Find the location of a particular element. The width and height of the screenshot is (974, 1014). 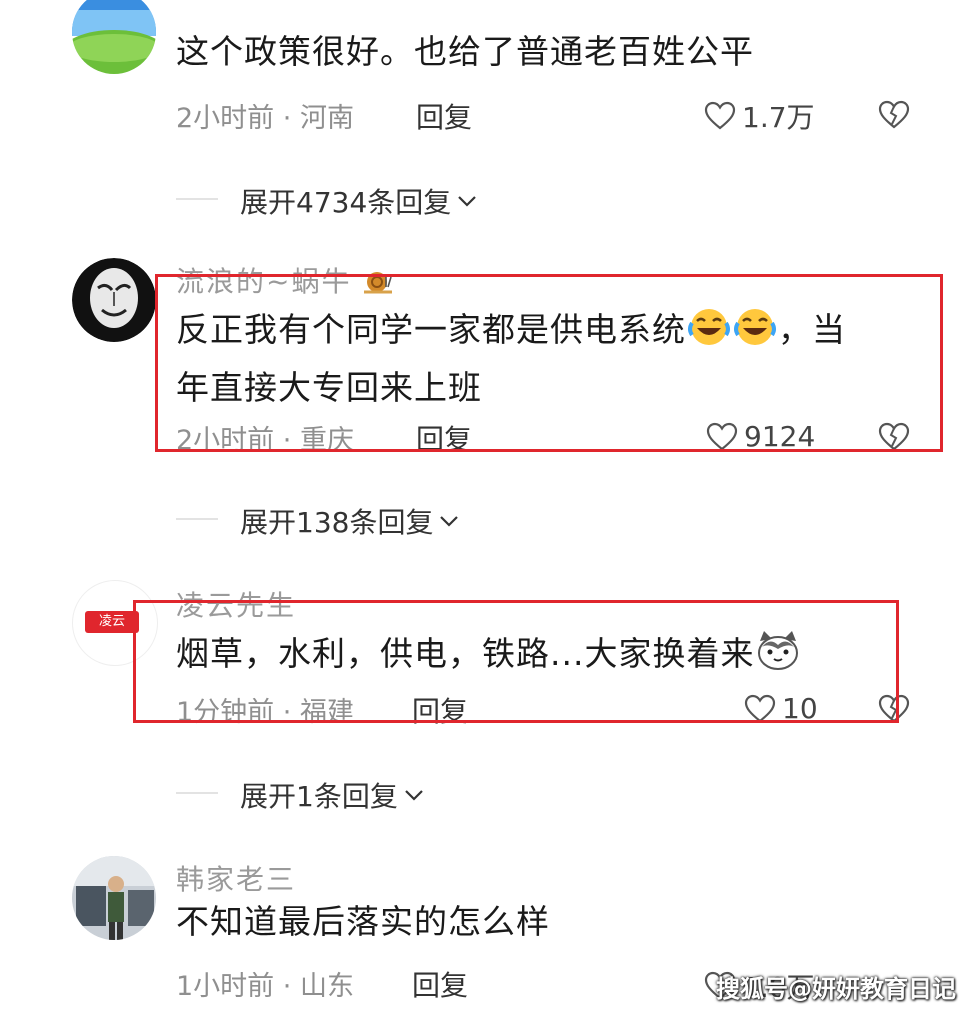

comment-meta: 1小时前 · 山东 is located at coordinates (265, 983).